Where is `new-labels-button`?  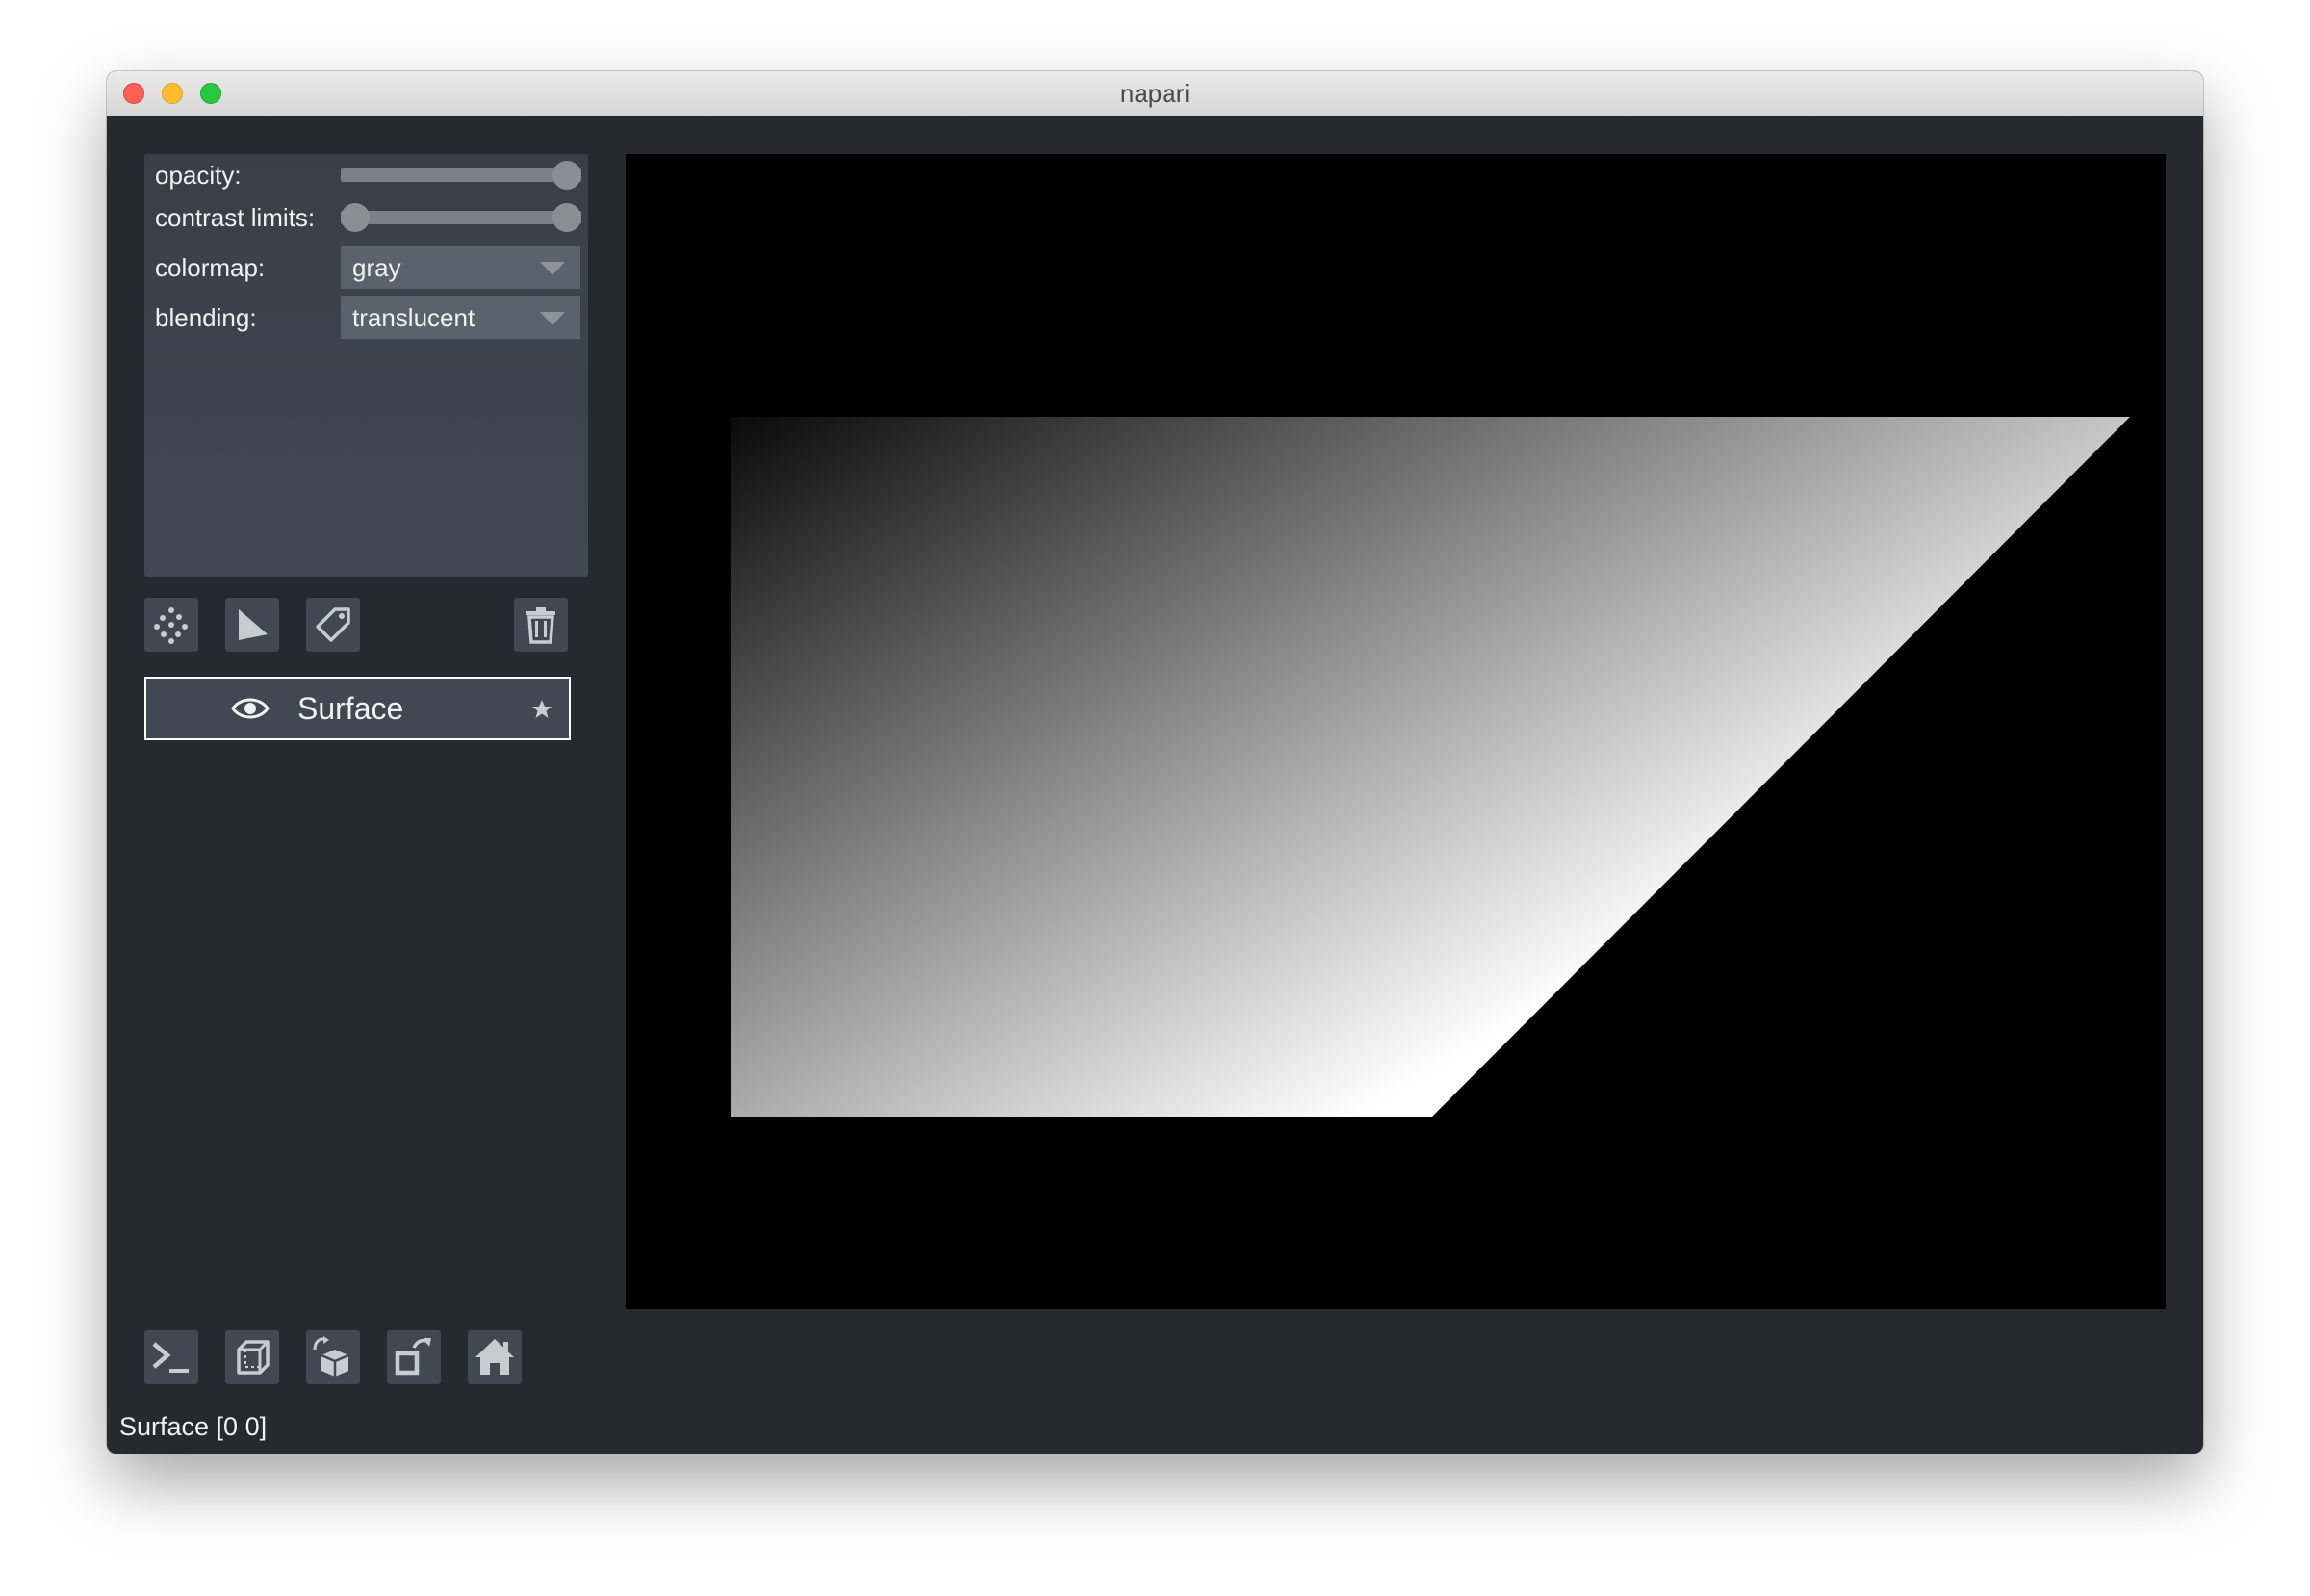 new-labels-button is located at coordinates (333, 625).